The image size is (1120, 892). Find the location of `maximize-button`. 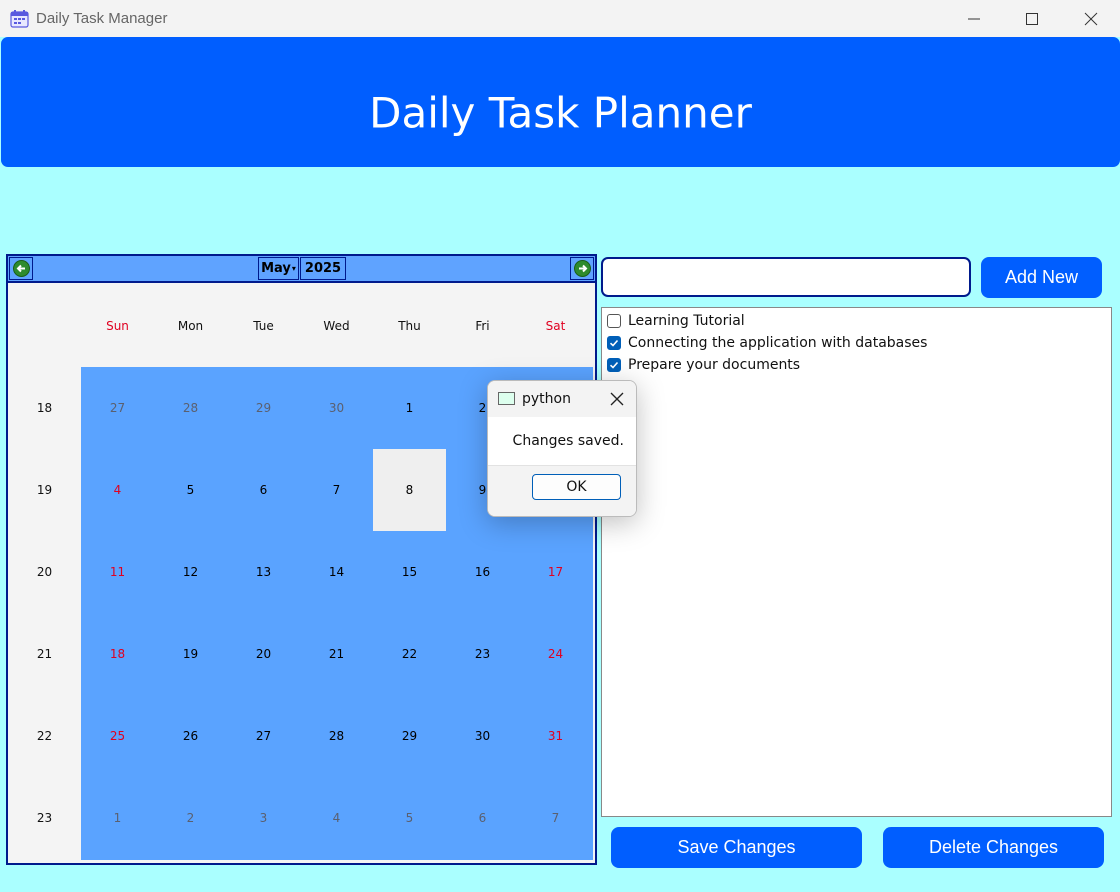

maximize-button is located at coordinates (1032, 18).